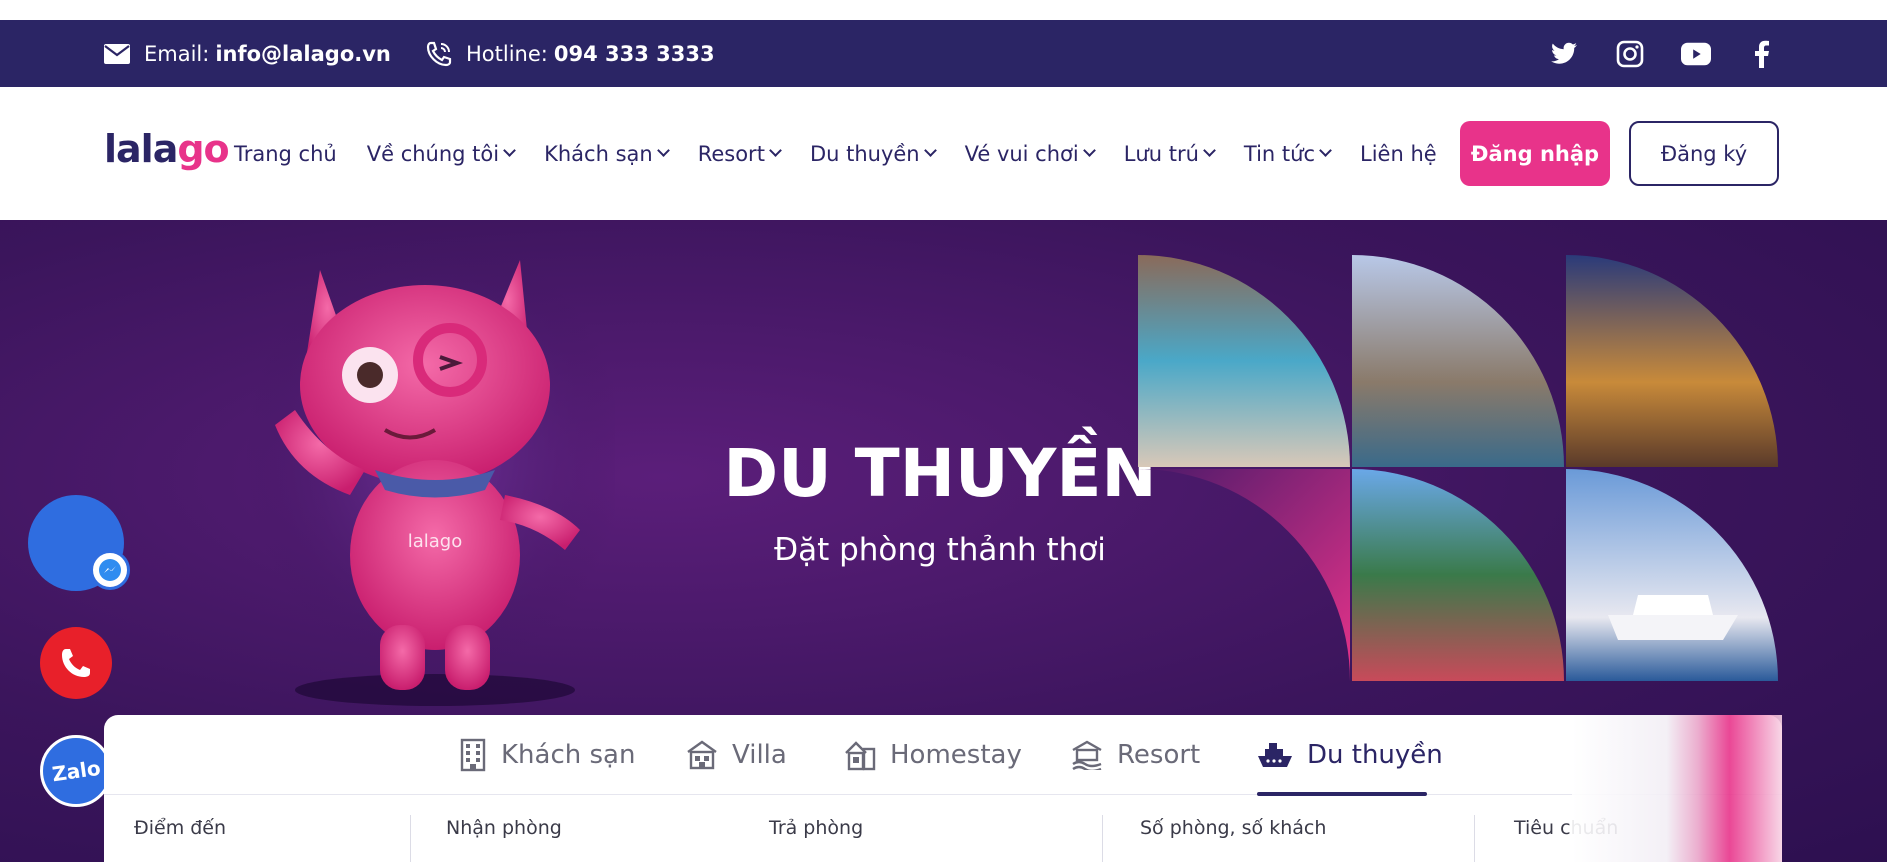 The height and width of the screenshot is (862, 1887). I want to click on mail-icon, so click(117, 53).